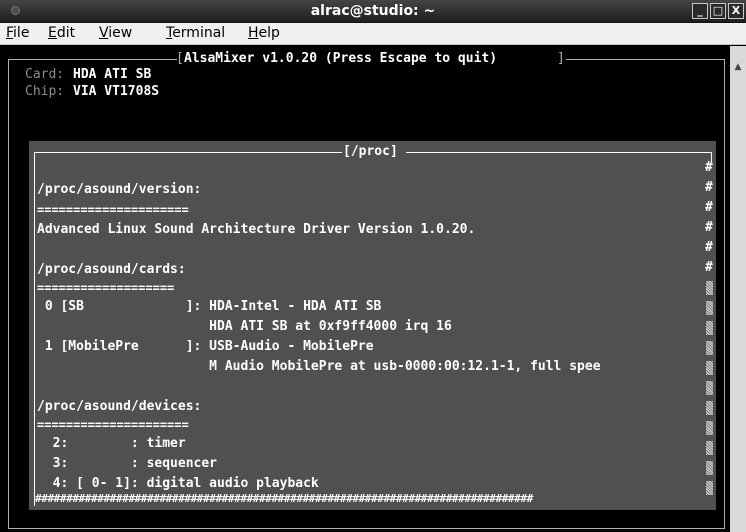 The height and width of the screenshot is (532, 746). I want to click on proc-line-16: 4: [ 0- 1]: digital audio playback, so click(178, 483).